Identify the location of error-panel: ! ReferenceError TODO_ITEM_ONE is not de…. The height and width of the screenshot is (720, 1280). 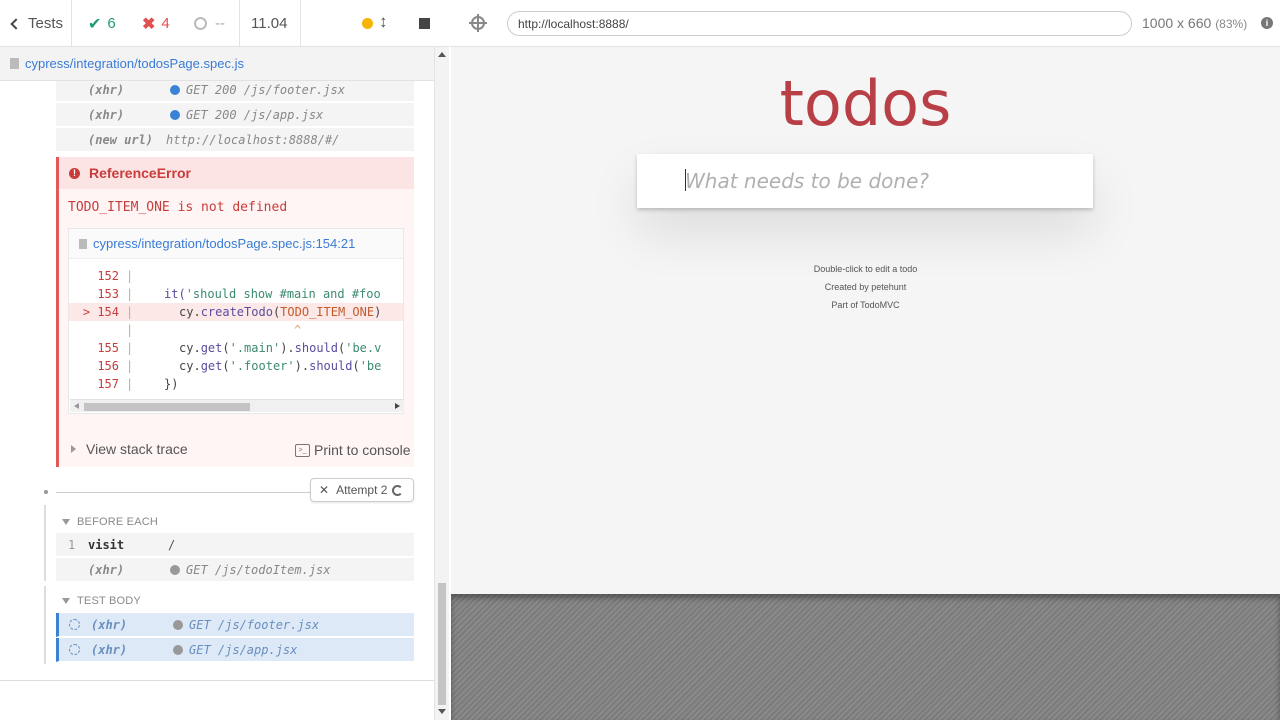
(235, 312).